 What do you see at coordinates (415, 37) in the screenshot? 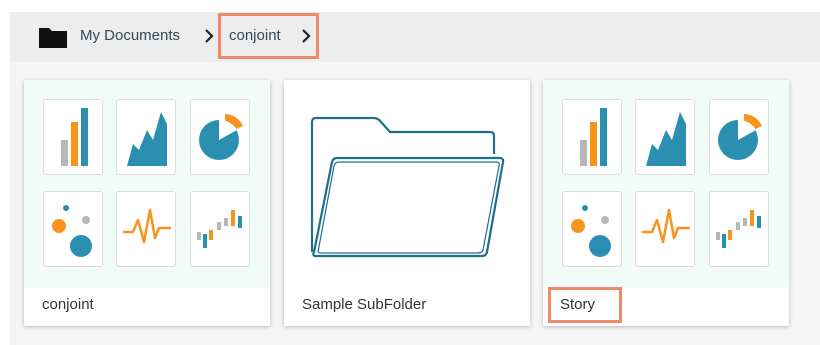
I see `breadcrumb: My Documents conjoint` at bounding box center [415, 37].